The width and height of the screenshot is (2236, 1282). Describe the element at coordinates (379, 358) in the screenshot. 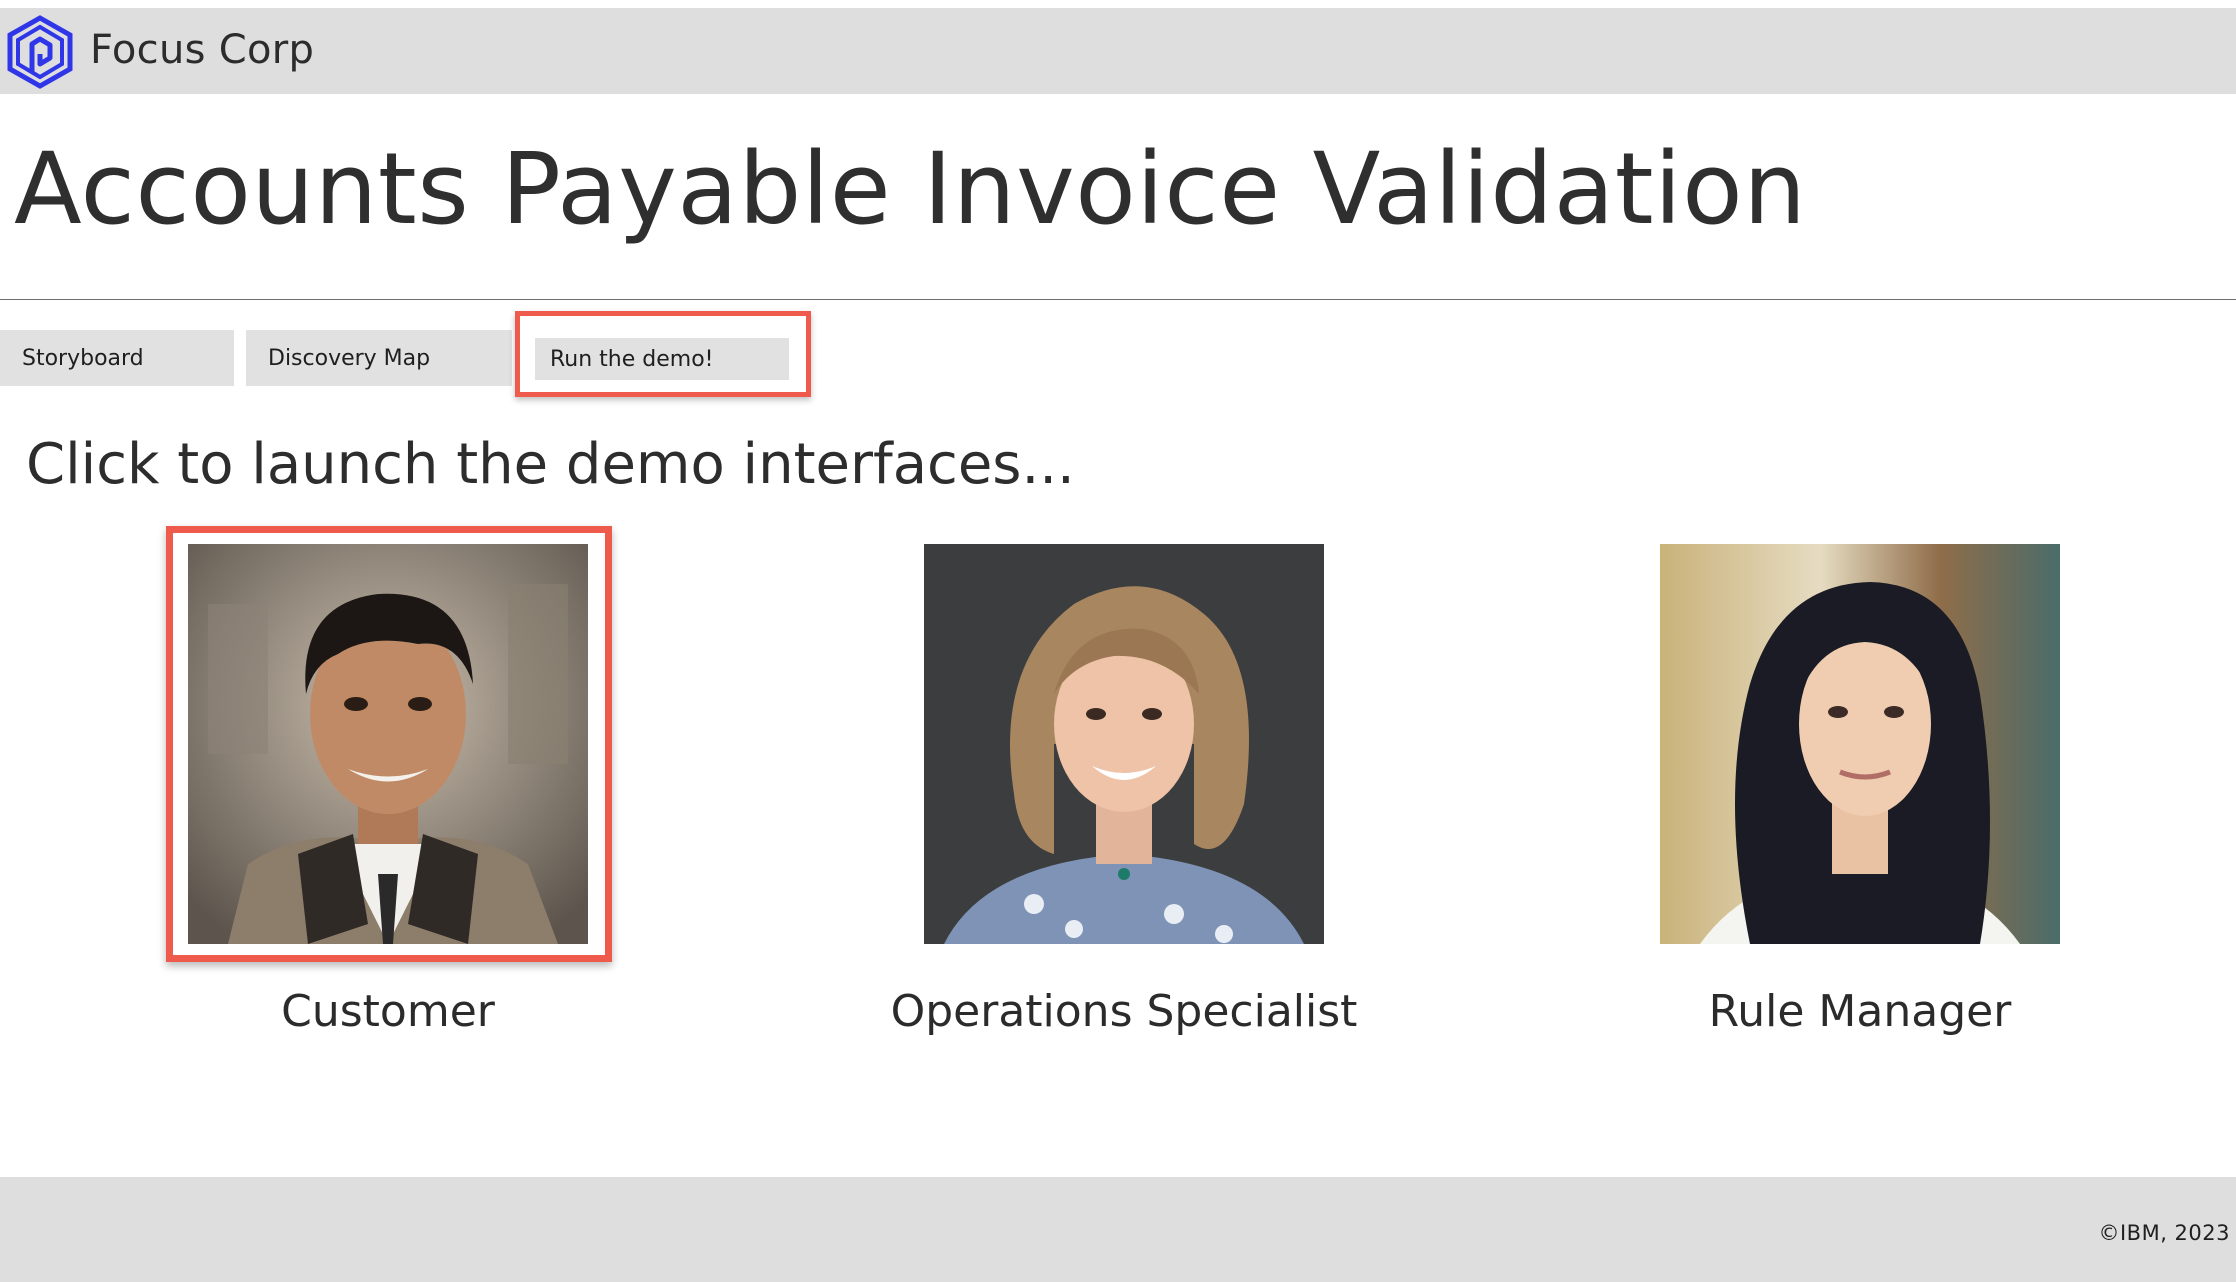

I see `tab-discovery-map: Discovery Map` at that location.